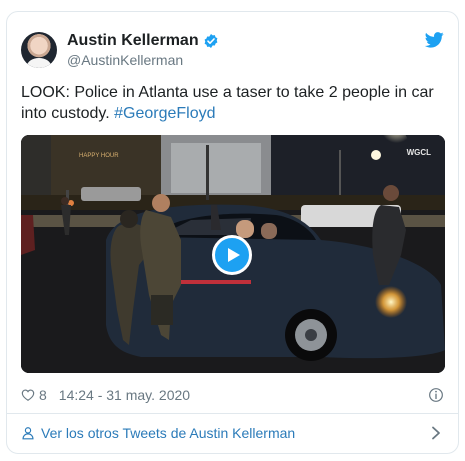  Describe the element at coordinates (436, 433) in the screenshot. I see `chevron-right-icon` at that location.